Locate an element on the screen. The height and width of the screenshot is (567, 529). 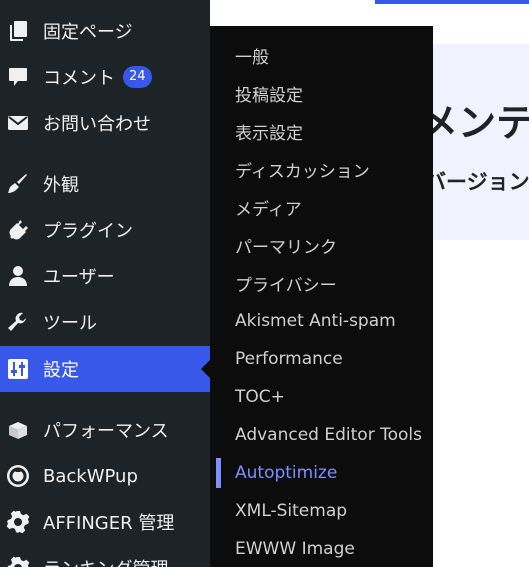
submenu-item-performance: Performance is located at coordinates (321, 359).